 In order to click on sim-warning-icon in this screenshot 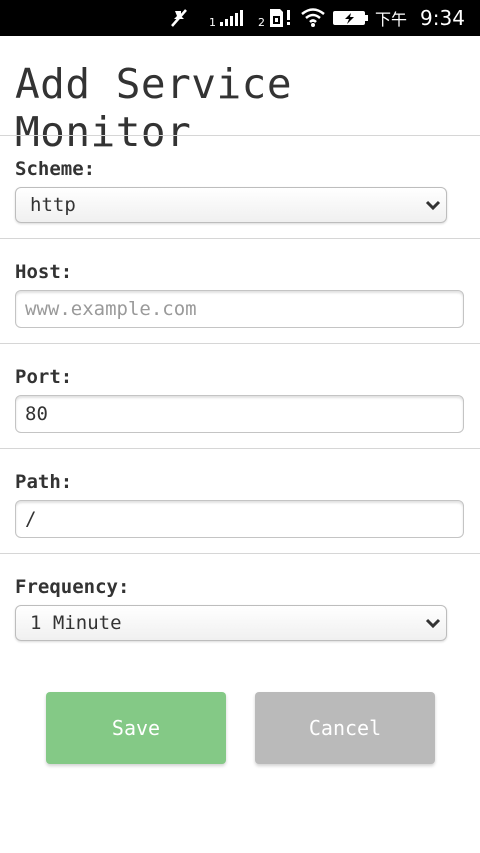, I will do `click(280, 18)`.